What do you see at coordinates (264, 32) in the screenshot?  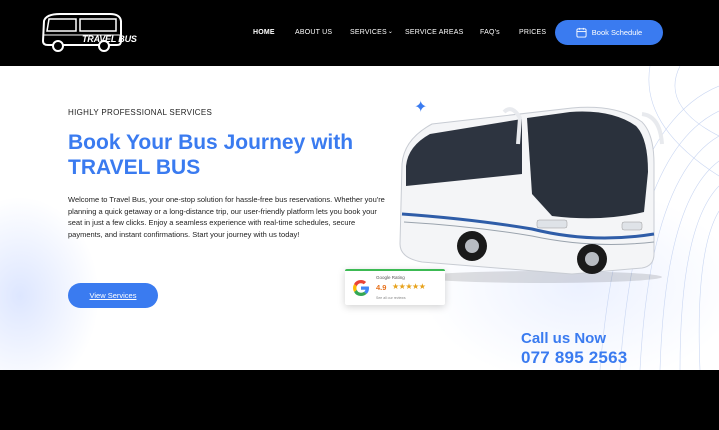 I see `nav-home: HOME` at bounding box center [264, 32].